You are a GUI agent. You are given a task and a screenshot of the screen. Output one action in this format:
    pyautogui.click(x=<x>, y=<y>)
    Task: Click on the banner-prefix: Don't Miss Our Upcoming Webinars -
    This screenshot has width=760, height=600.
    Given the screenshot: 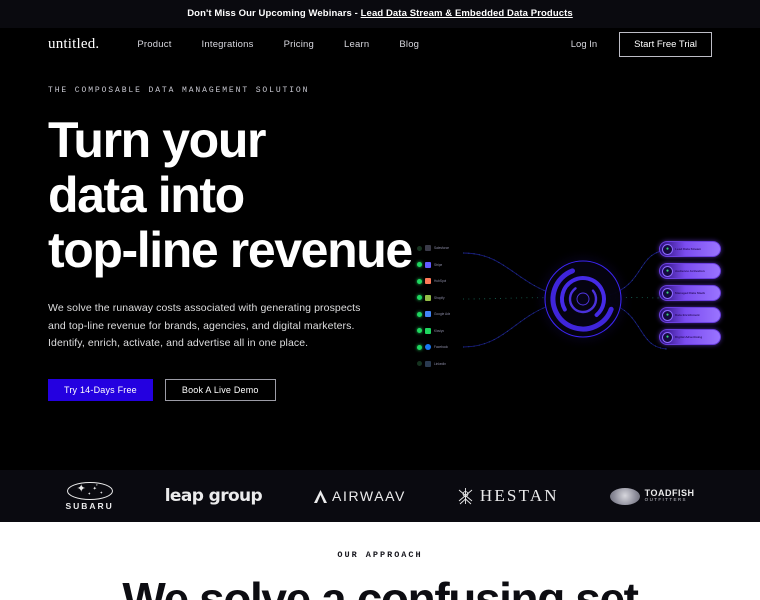 What is the action you would take?
    pyautogui.click(x=274, y=13)
    